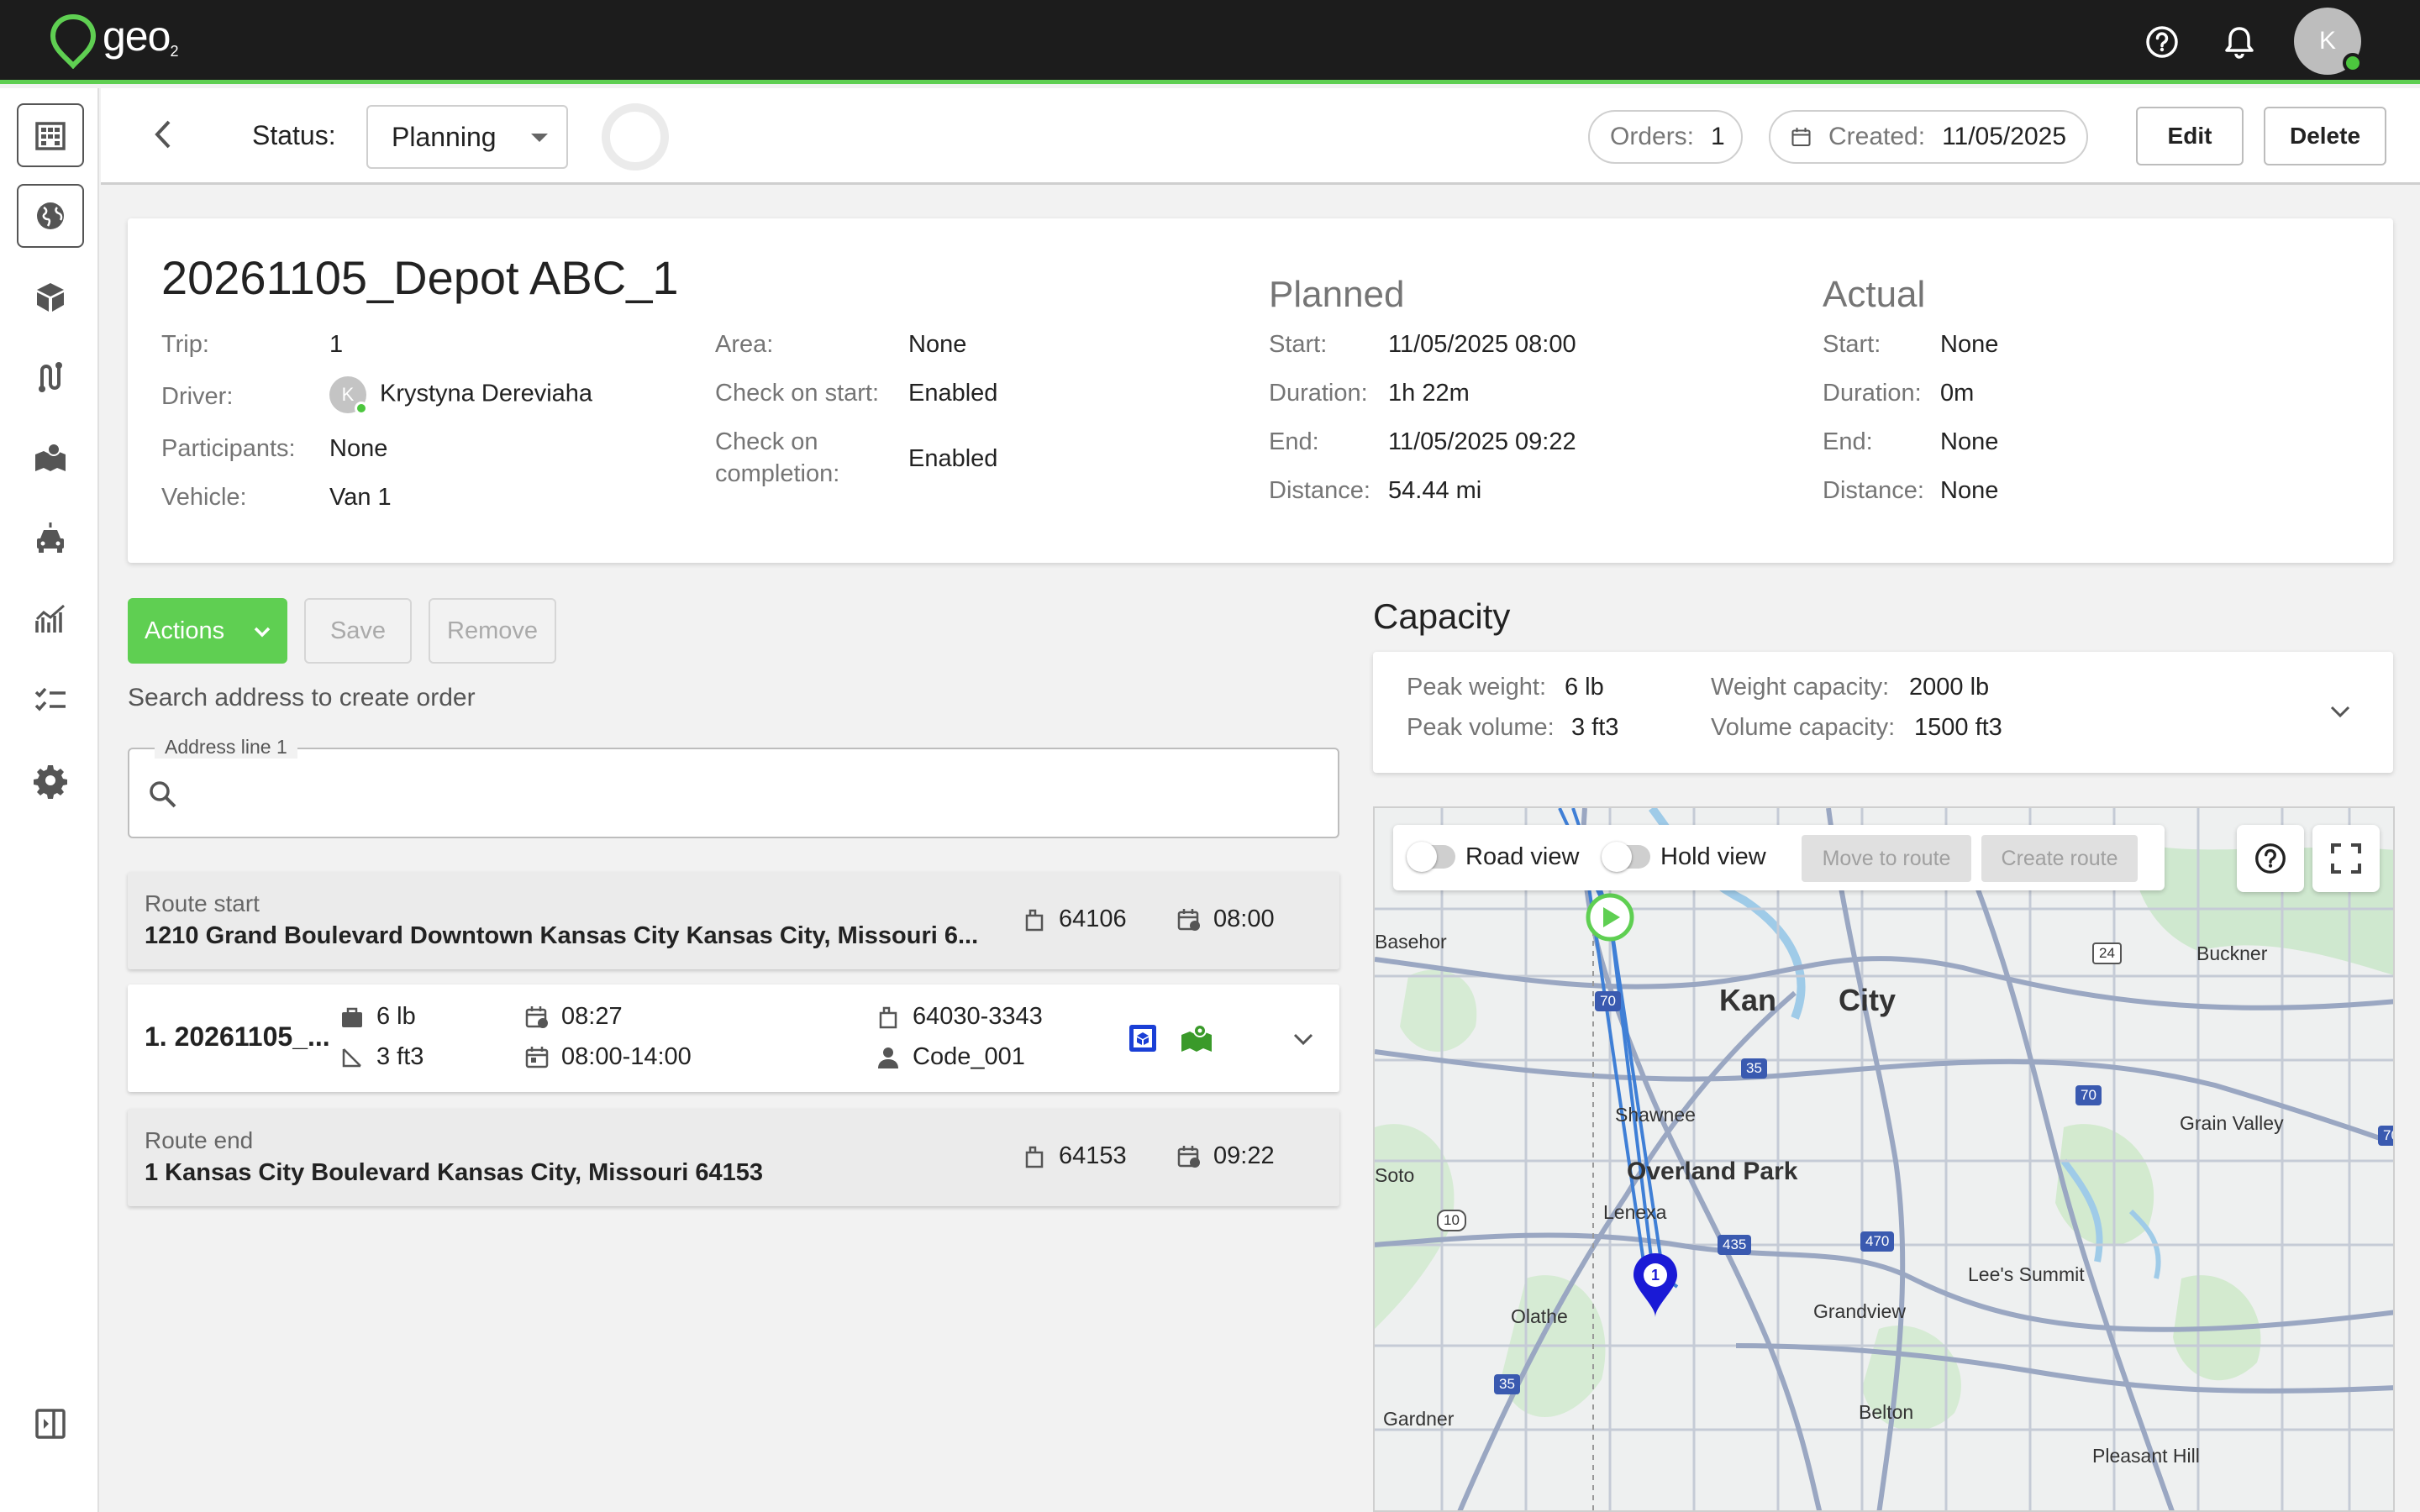 The image size is (2420, 1512). I want to click on analytics-icon, so click(50, 618).